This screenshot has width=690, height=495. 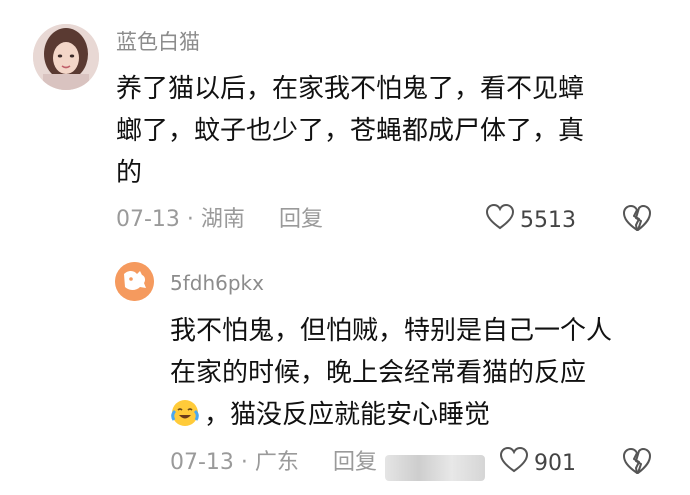 What do you see at coordinates (350, 89) in the screenshot?
I see `comment-line: 养了猫以后，在家我不怕鬼了，看不见蟑` at bounding box center [350, 89].